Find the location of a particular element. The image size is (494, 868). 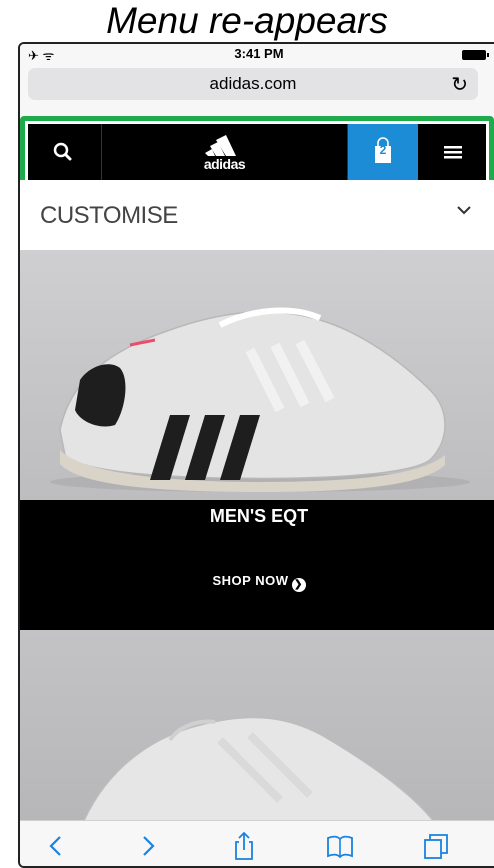

promo-banner: MEN'S EQT SHOP NOW ❯ is located at coordinates (257, 565).